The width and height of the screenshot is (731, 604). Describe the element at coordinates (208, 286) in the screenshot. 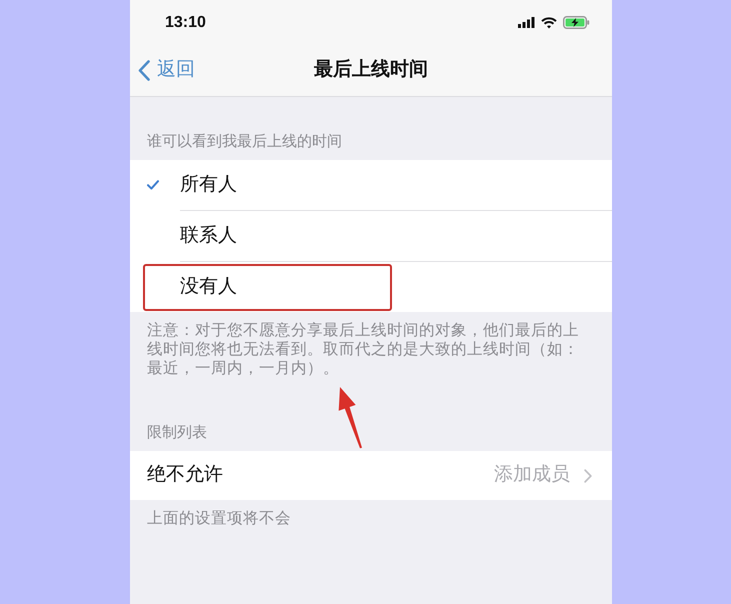

I see `option-label: 没有人` at that location.